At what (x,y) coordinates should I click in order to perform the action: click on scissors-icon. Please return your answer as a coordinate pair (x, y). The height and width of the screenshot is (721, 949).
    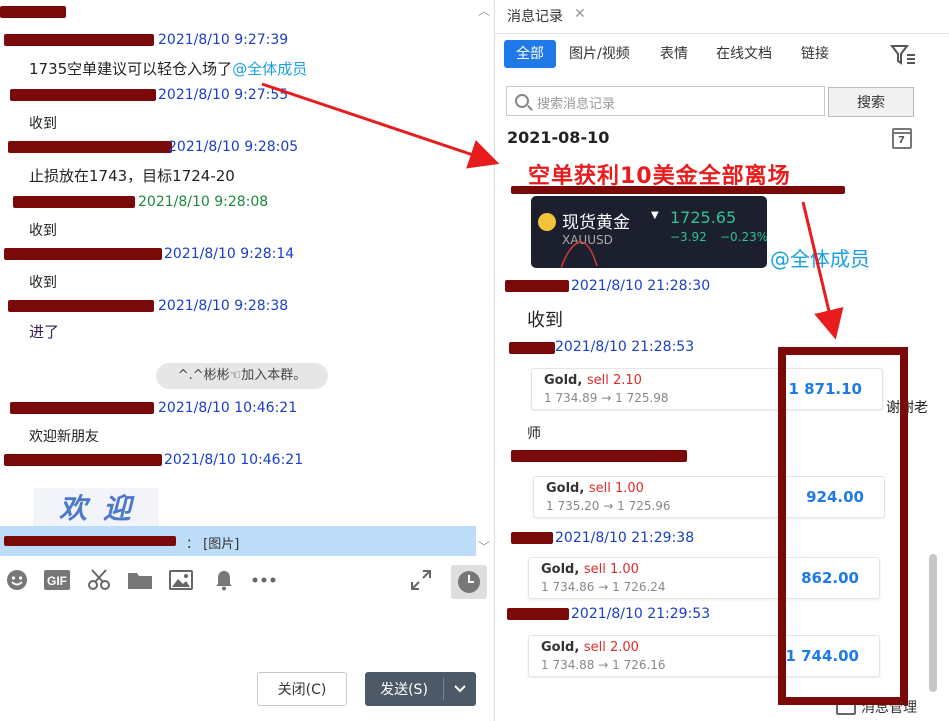
    Looking at the image, I should click on (99, 580).